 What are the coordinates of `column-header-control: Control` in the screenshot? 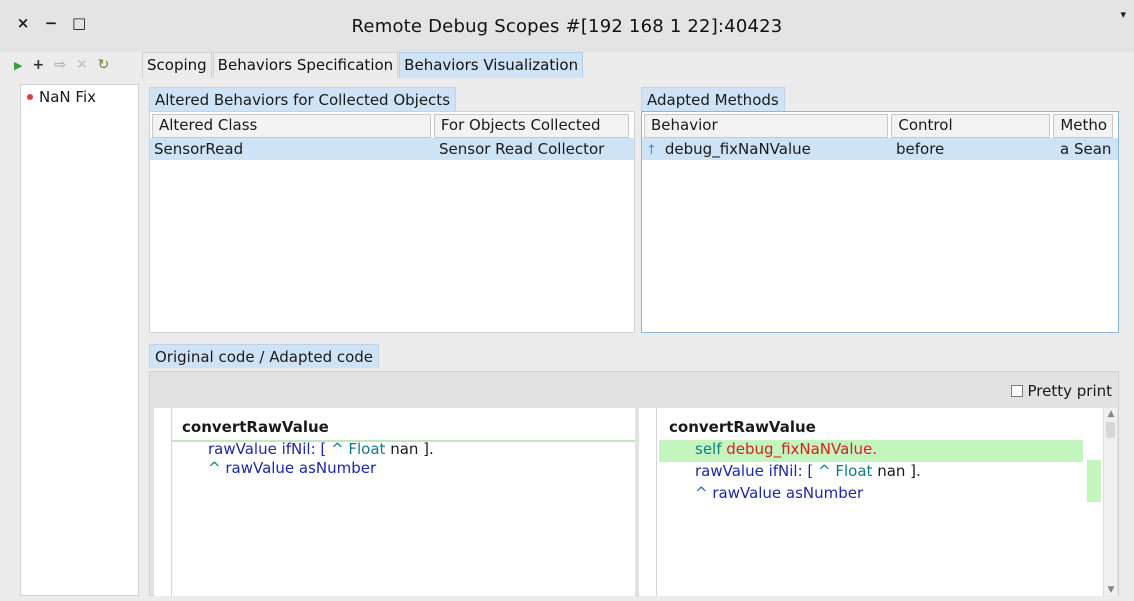 It's located at (971, 126).